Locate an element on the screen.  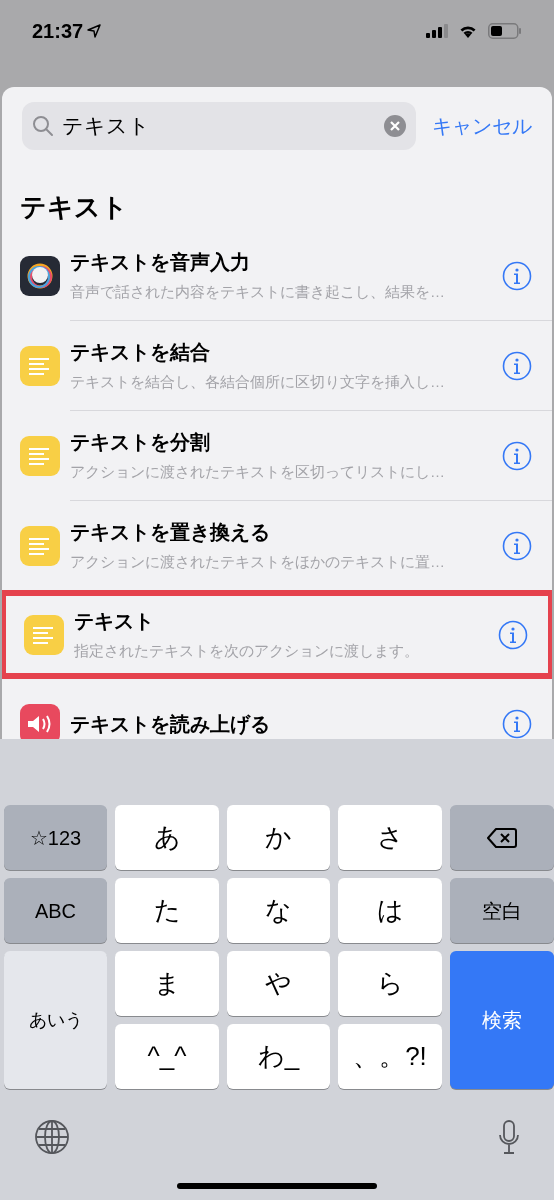
battery-icon is located at coordinates (505, 31).